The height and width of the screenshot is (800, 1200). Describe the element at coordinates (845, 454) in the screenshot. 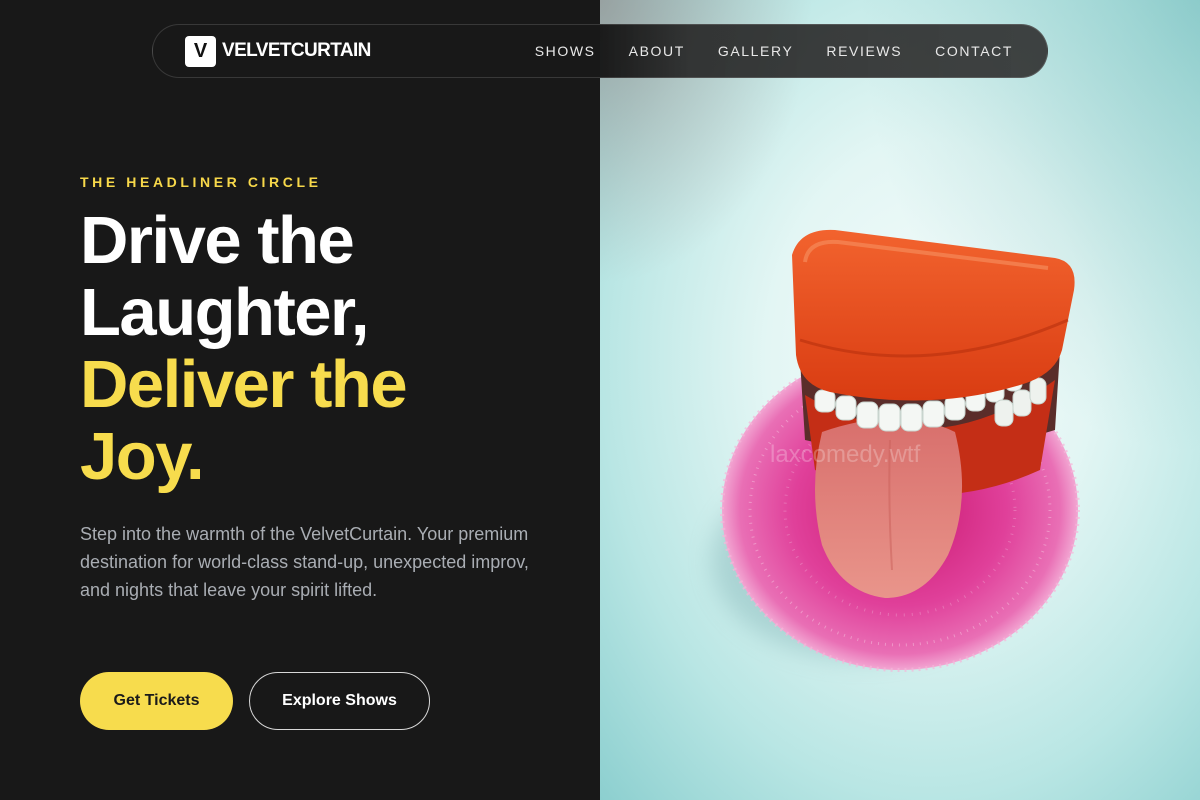

I see `image-watermark: laxcomedy.wtf` at that location.